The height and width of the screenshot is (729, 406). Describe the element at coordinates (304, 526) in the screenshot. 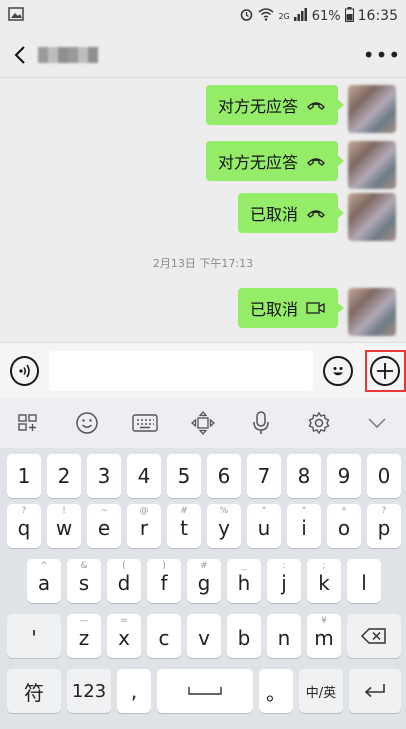

I see `key-i: " i` at that location.